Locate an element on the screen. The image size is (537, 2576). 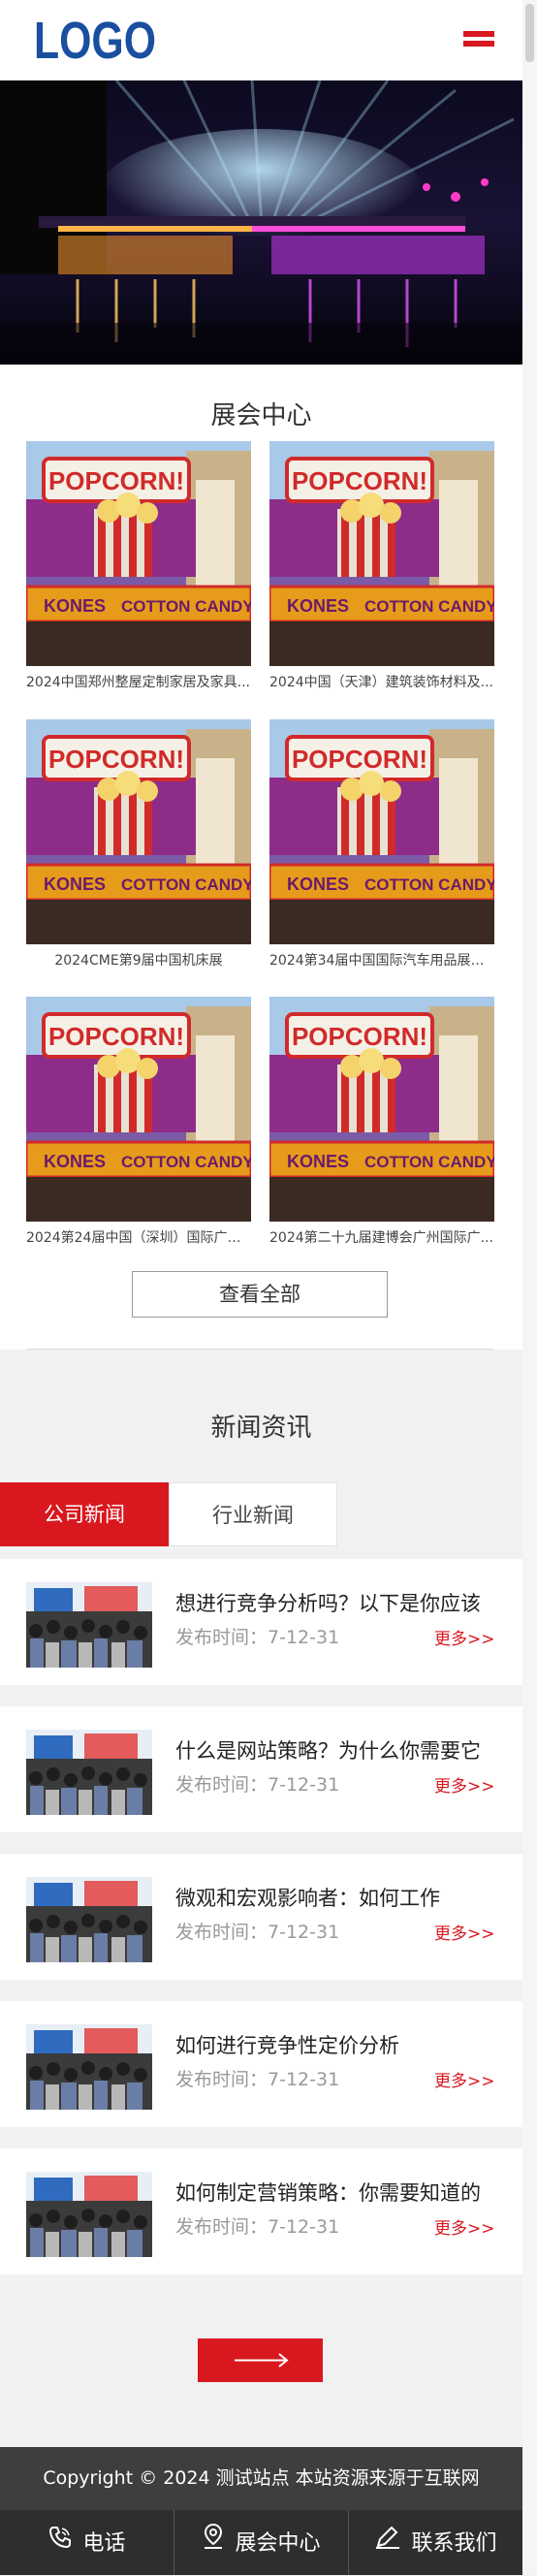
more-news-button is located at coordinates (260, 2360).